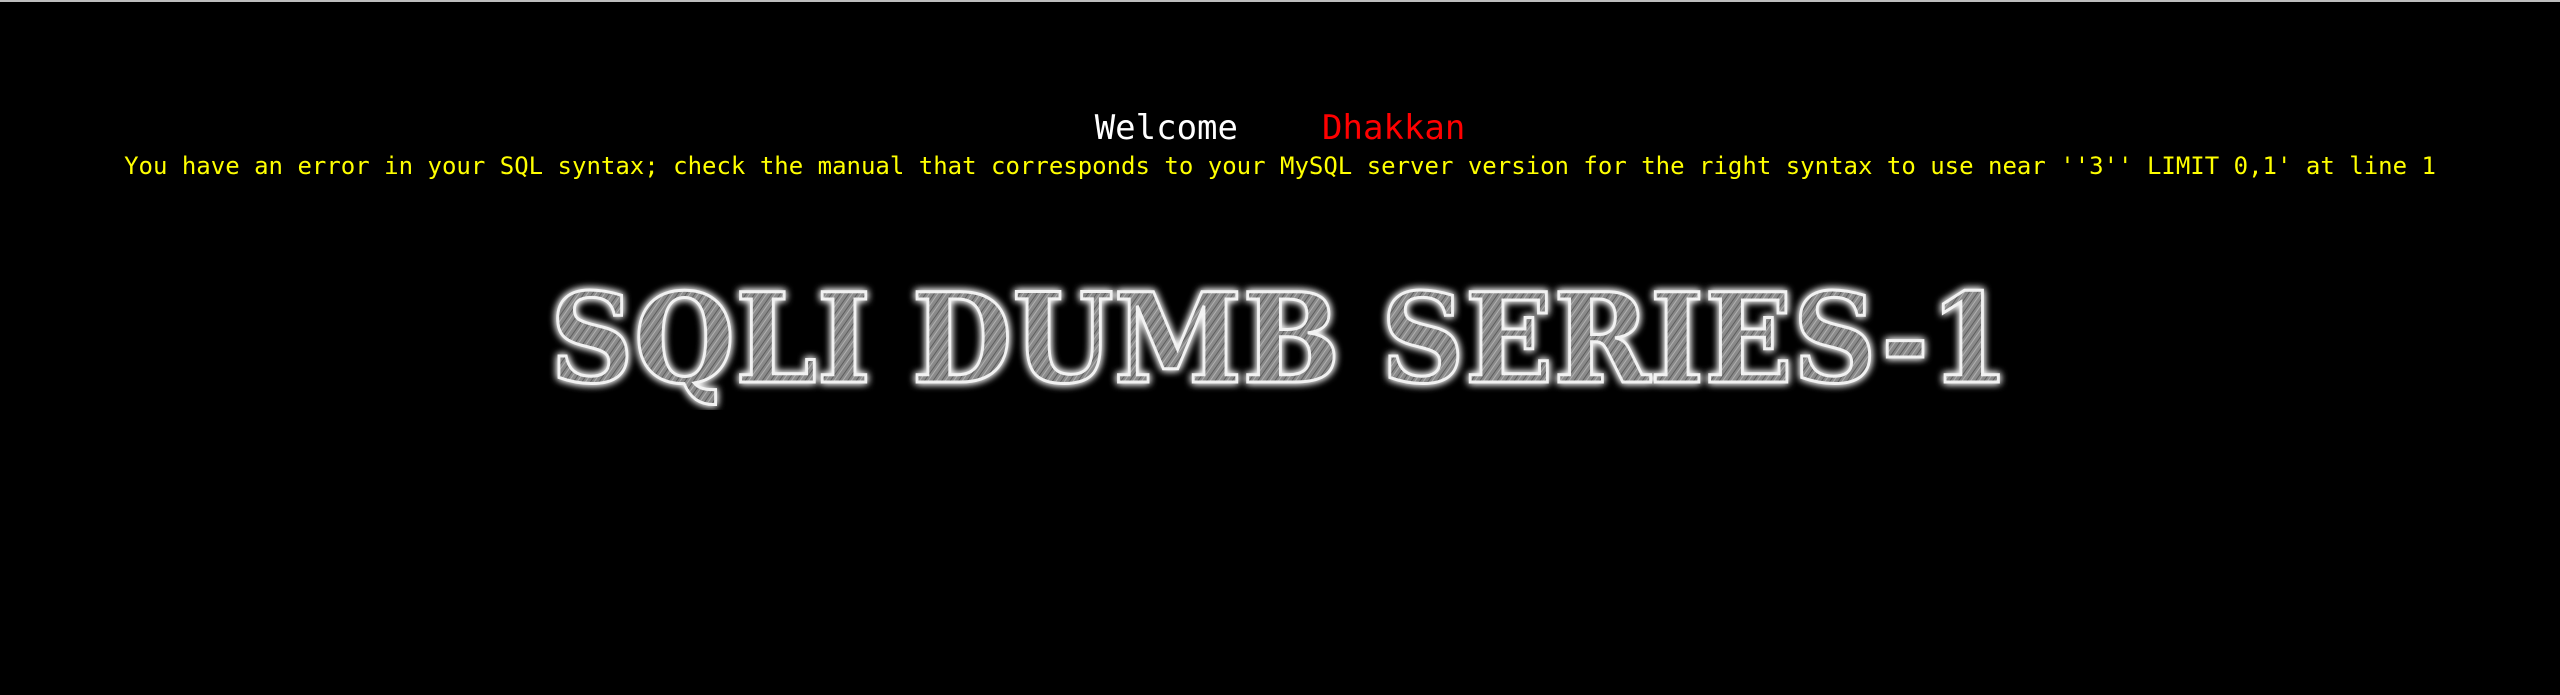 This screenshot has height=695, width=2560. I want to click on top-border, so click(1280, 1).